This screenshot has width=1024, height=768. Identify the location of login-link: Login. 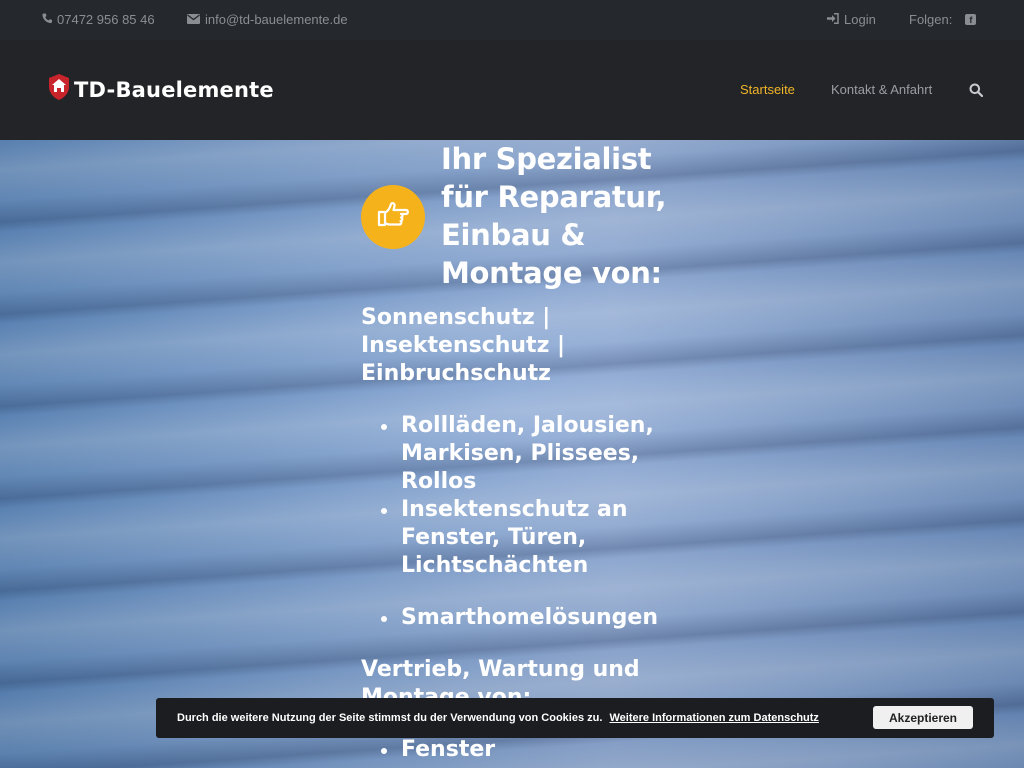
(851, 19).